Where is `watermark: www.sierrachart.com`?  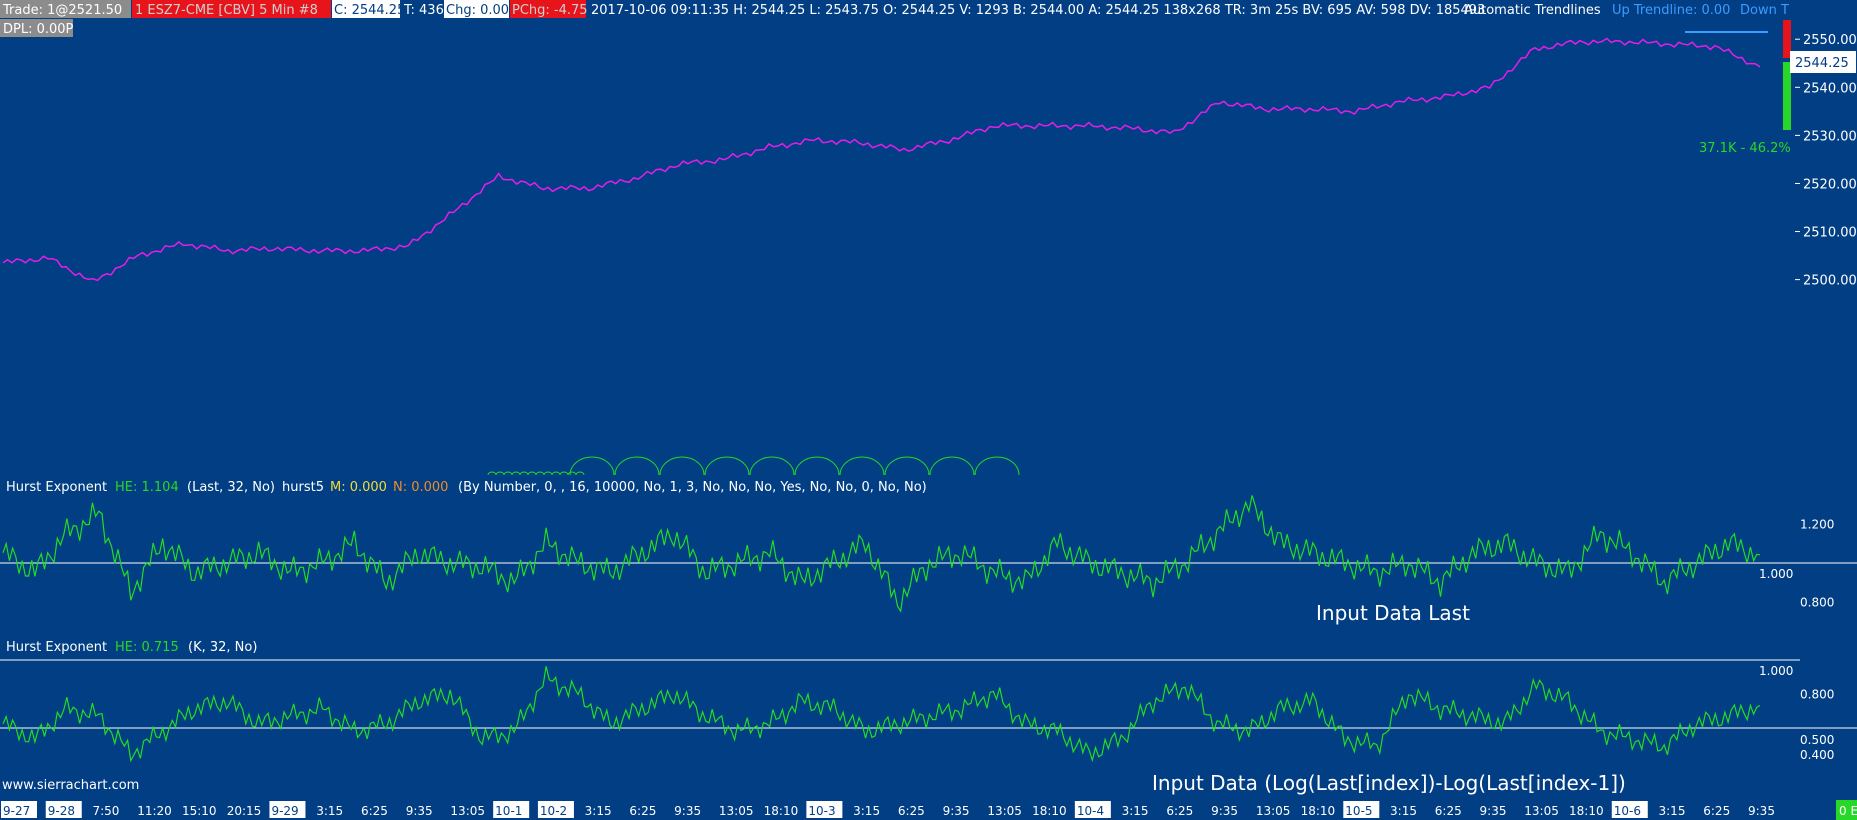 watermark: www.sierrachart.com is located at coordinates (70, 785).